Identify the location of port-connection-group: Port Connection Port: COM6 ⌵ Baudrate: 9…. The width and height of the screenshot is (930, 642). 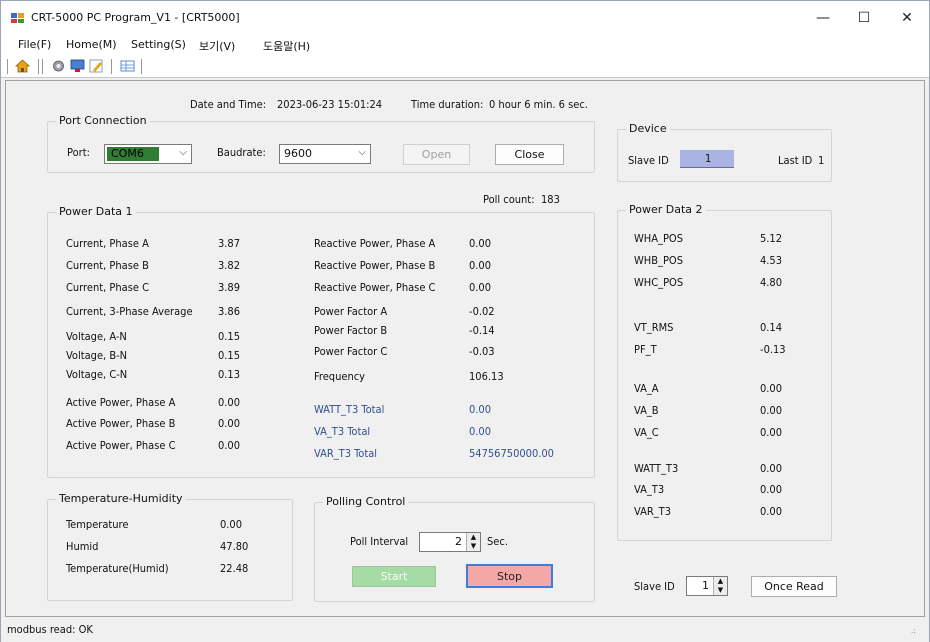
(321, 143).